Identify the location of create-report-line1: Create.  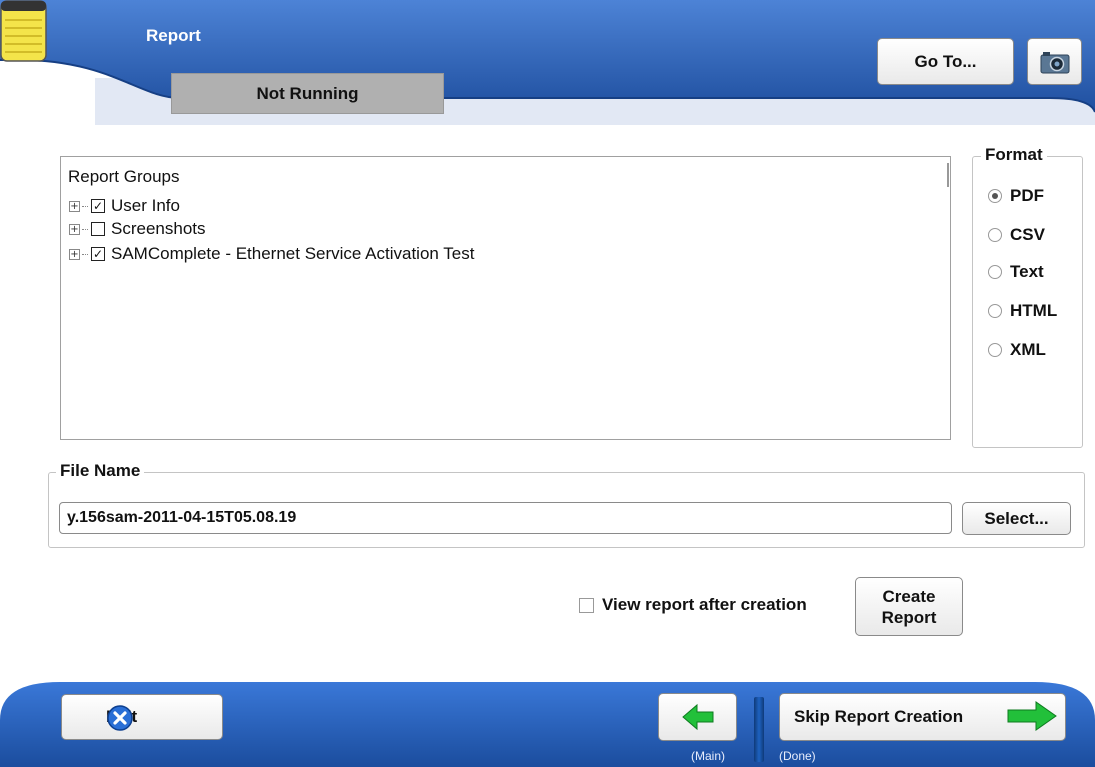
(909, 596).